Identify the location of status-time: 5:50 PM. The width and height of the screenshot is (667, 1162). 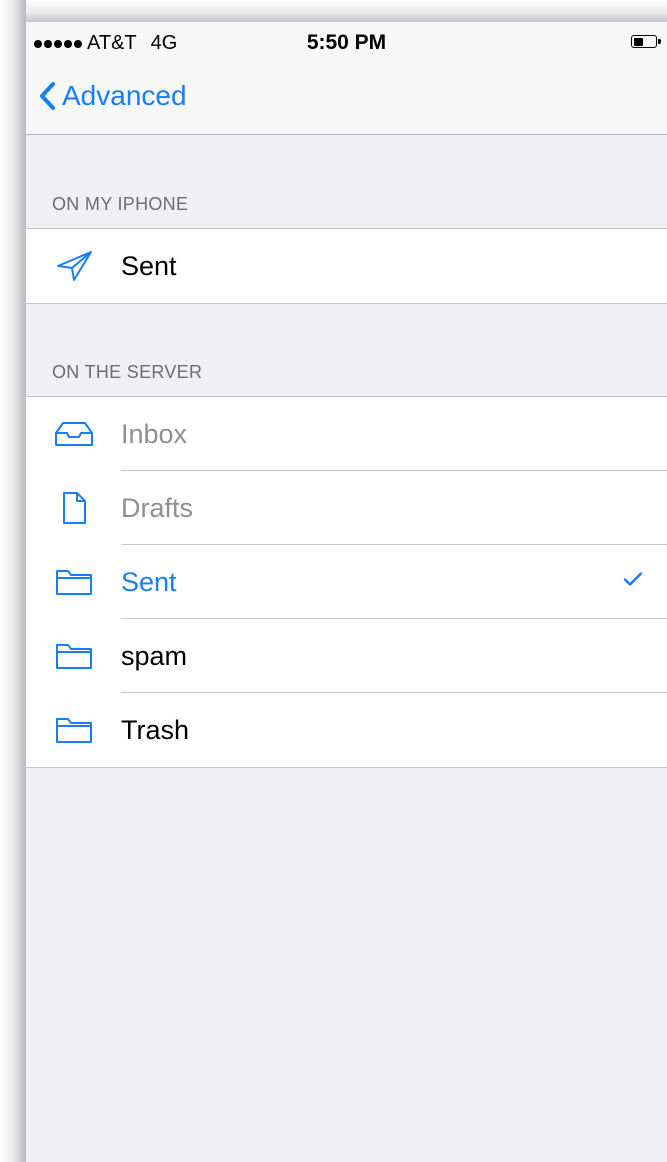
(346, 42).